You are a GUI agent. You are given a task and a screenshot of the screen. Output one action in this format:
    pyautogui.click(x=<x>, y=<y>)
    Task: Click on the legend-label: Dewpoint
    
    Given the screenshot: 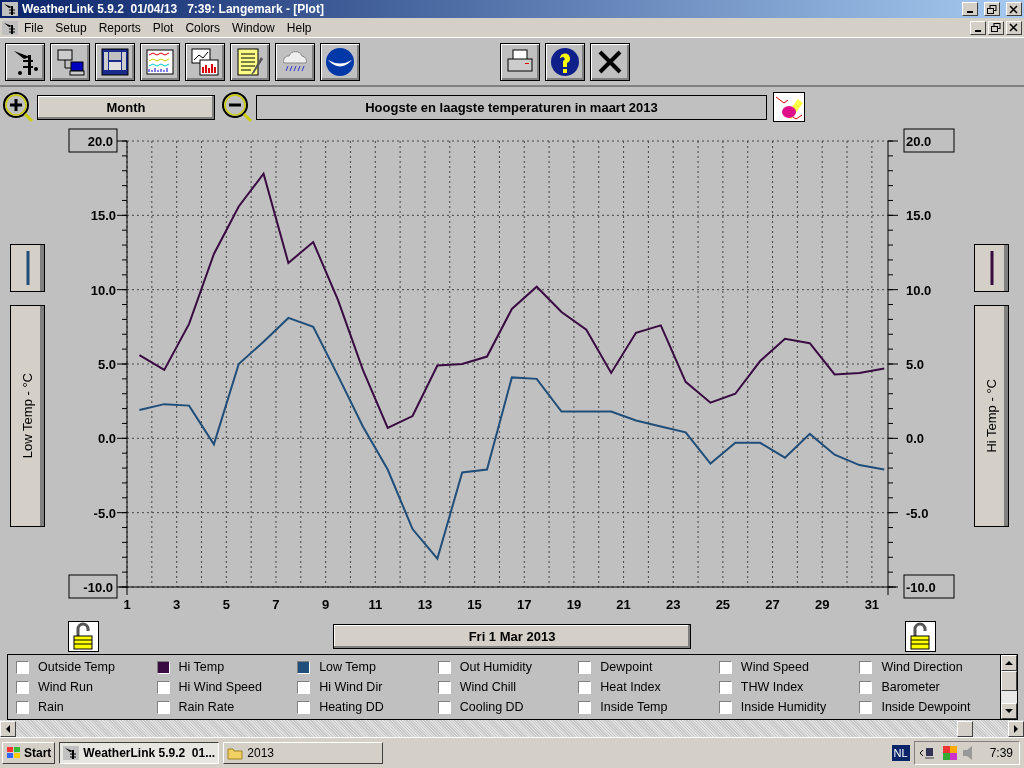 What is the action you would take?
    pyautogui.click(x=626, y=667)
    